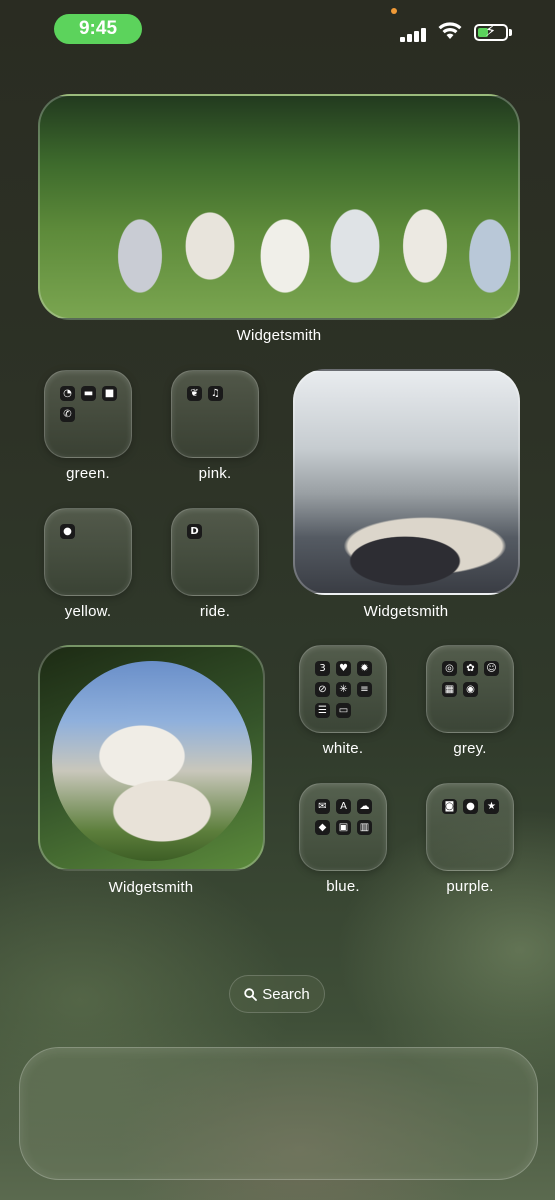 The width and height of the screenshot is (555, 1200). What do you see at coordinates (470, 806) in the screenshot?
I see `podcasts-icon: ●` at bounding box center [470, 806].